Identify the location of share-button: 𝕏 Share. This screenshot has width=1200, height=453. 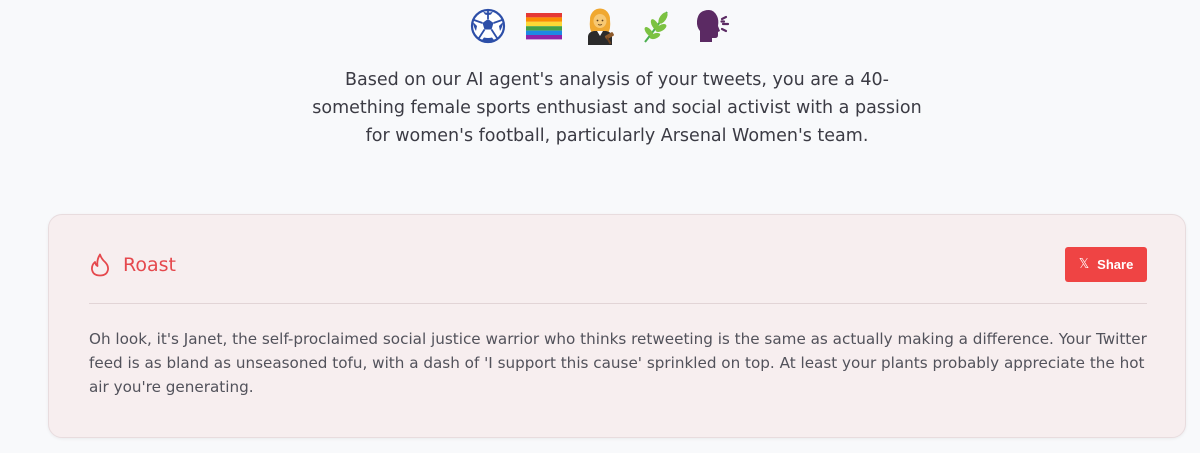
(1106, 264).